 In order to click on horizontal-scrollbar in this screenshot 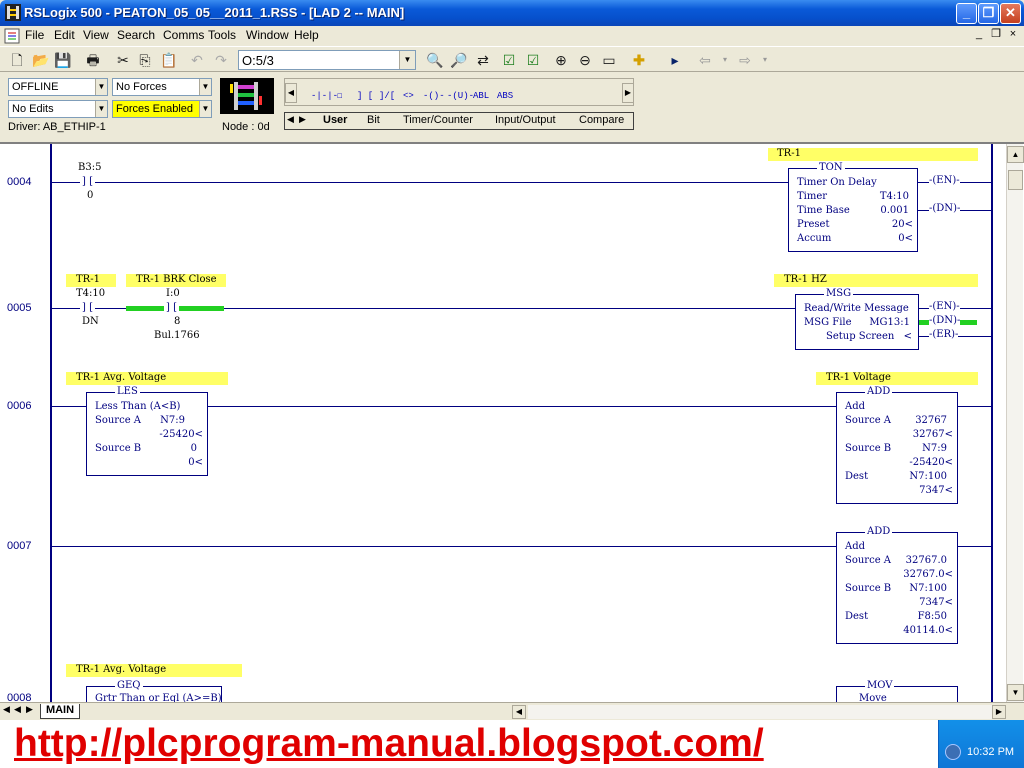, I will do `click(760, 712)`.